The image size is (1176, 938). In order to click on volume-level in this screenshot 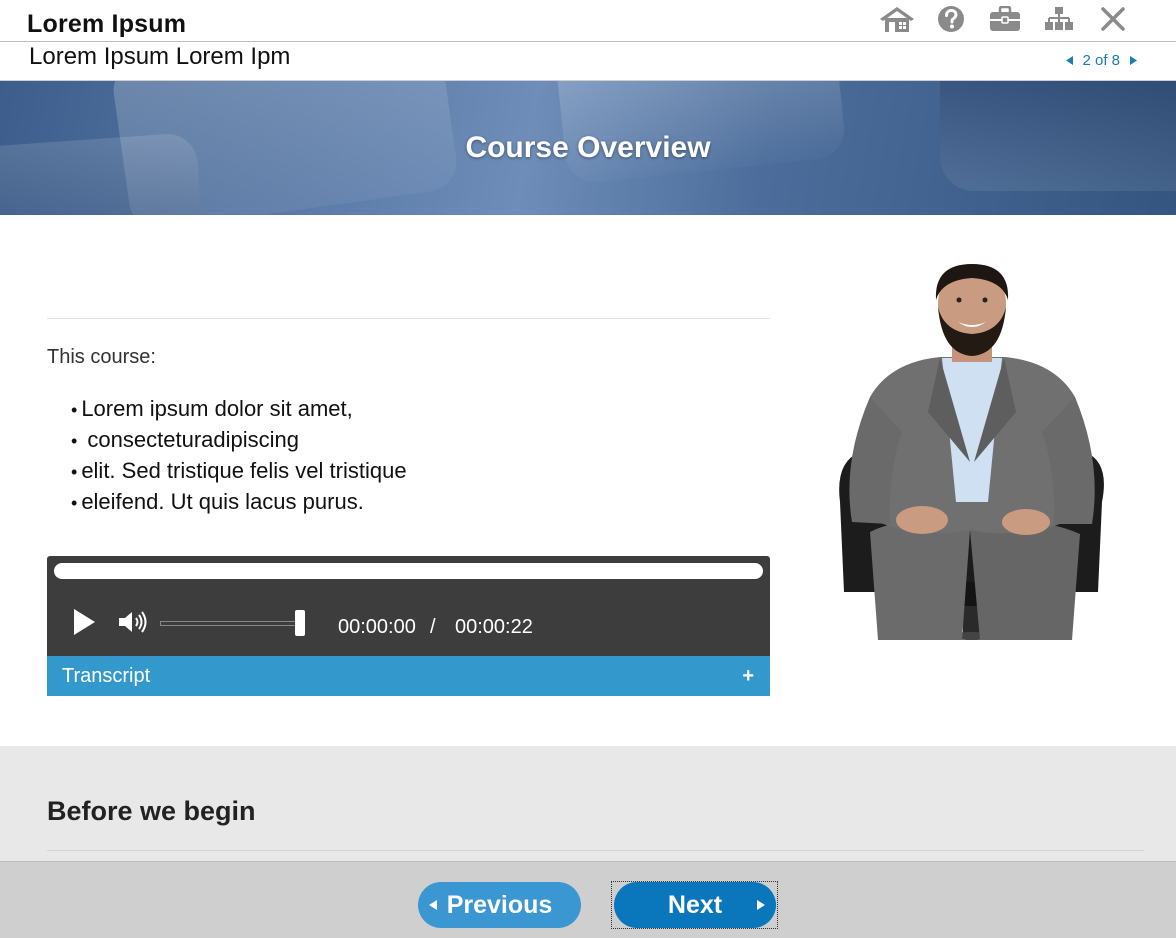, I will do `click(231, 623)`.